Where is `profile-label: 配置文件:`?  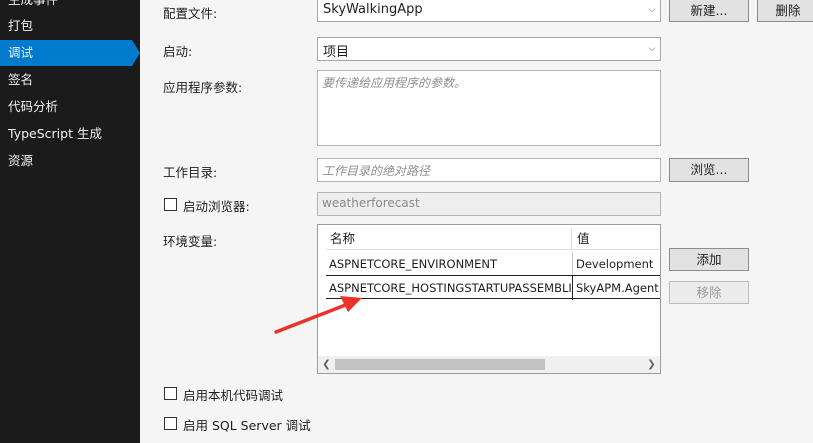
profile-label: 配置文件: is located at coordinates (190, 13).